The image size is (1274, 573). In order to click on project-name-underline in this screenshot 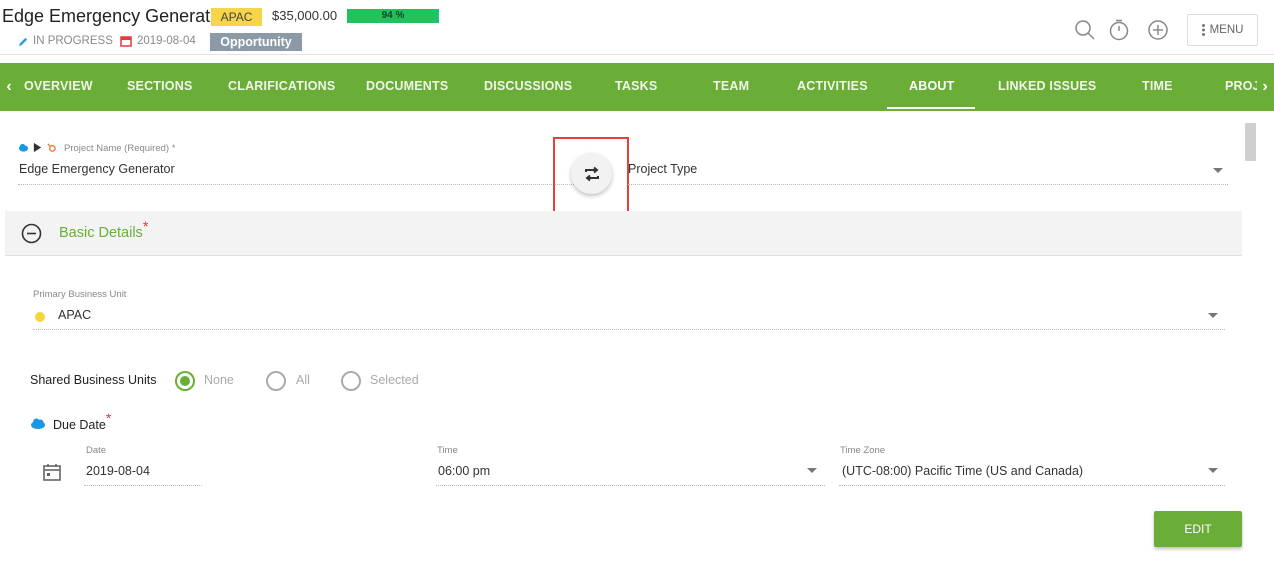, I will do `click(298, 184)`.